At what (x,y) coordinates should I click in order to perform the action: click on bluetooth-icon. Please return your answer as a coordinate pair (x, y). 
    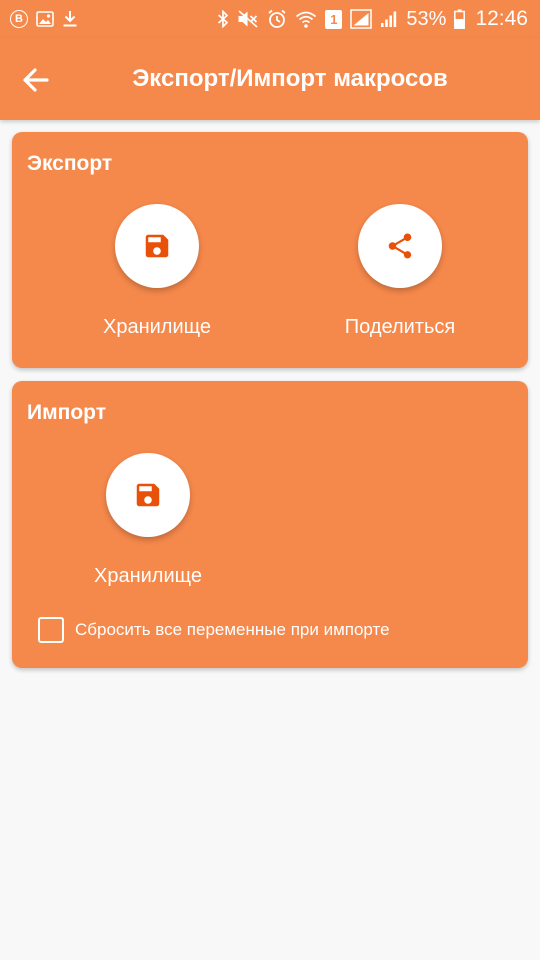
    Looking at the image, I should click on (223, 19).